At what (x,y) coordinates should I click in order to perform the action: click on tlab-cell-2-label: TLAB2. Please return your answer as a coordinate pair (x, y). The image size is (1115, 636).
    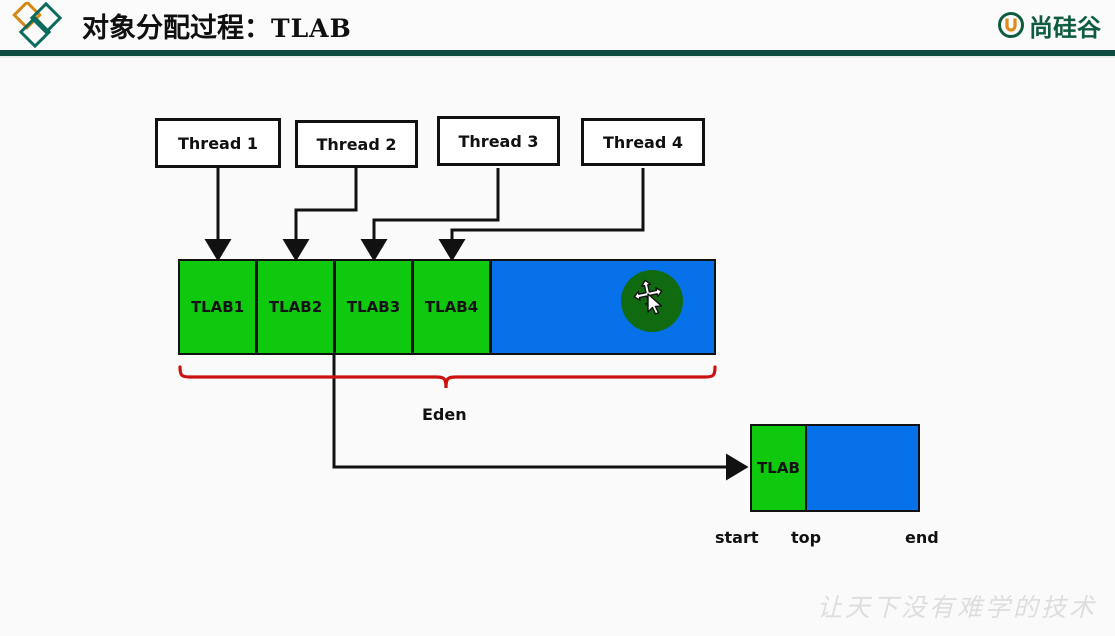
    Looking at the image, I should click on (295, 307).